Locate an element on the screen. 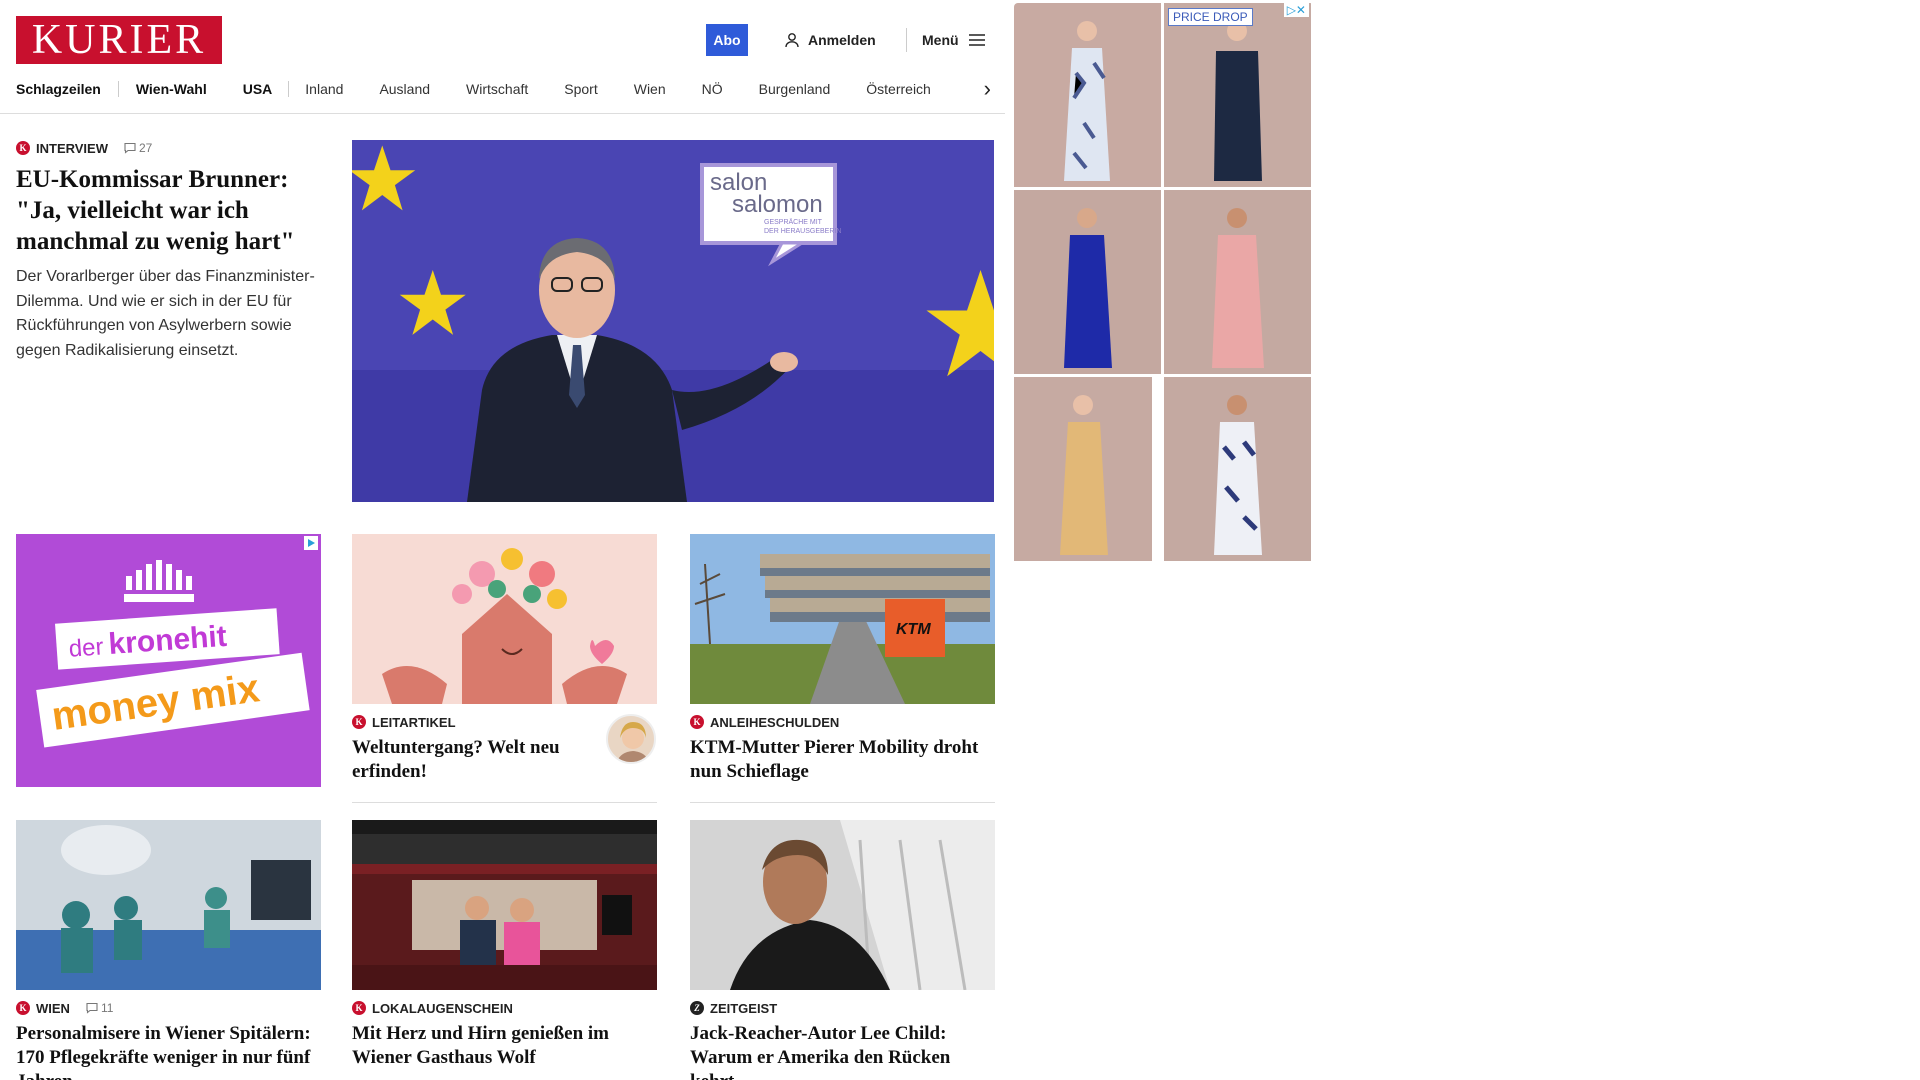 The image size is (1920, 1080). hospital-surgery-photo is located at coordinates (168, 905).